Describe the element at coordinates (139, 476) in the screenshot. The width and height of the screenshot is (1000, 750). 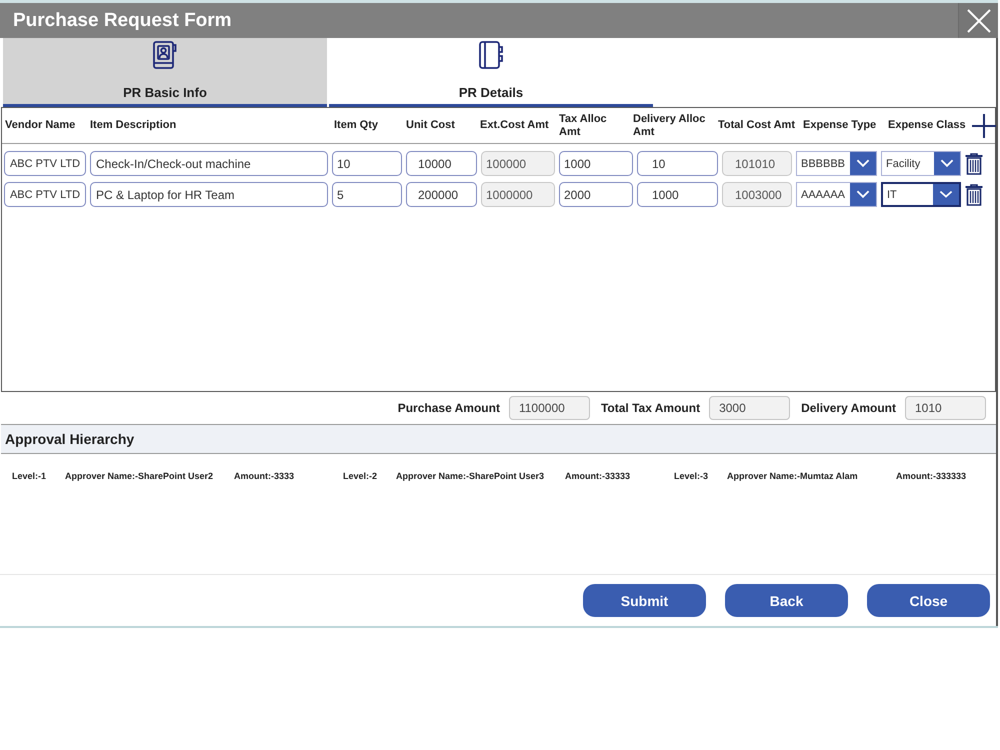
I see `approver-name: Approver Name:-SharePoint User2` at that location.